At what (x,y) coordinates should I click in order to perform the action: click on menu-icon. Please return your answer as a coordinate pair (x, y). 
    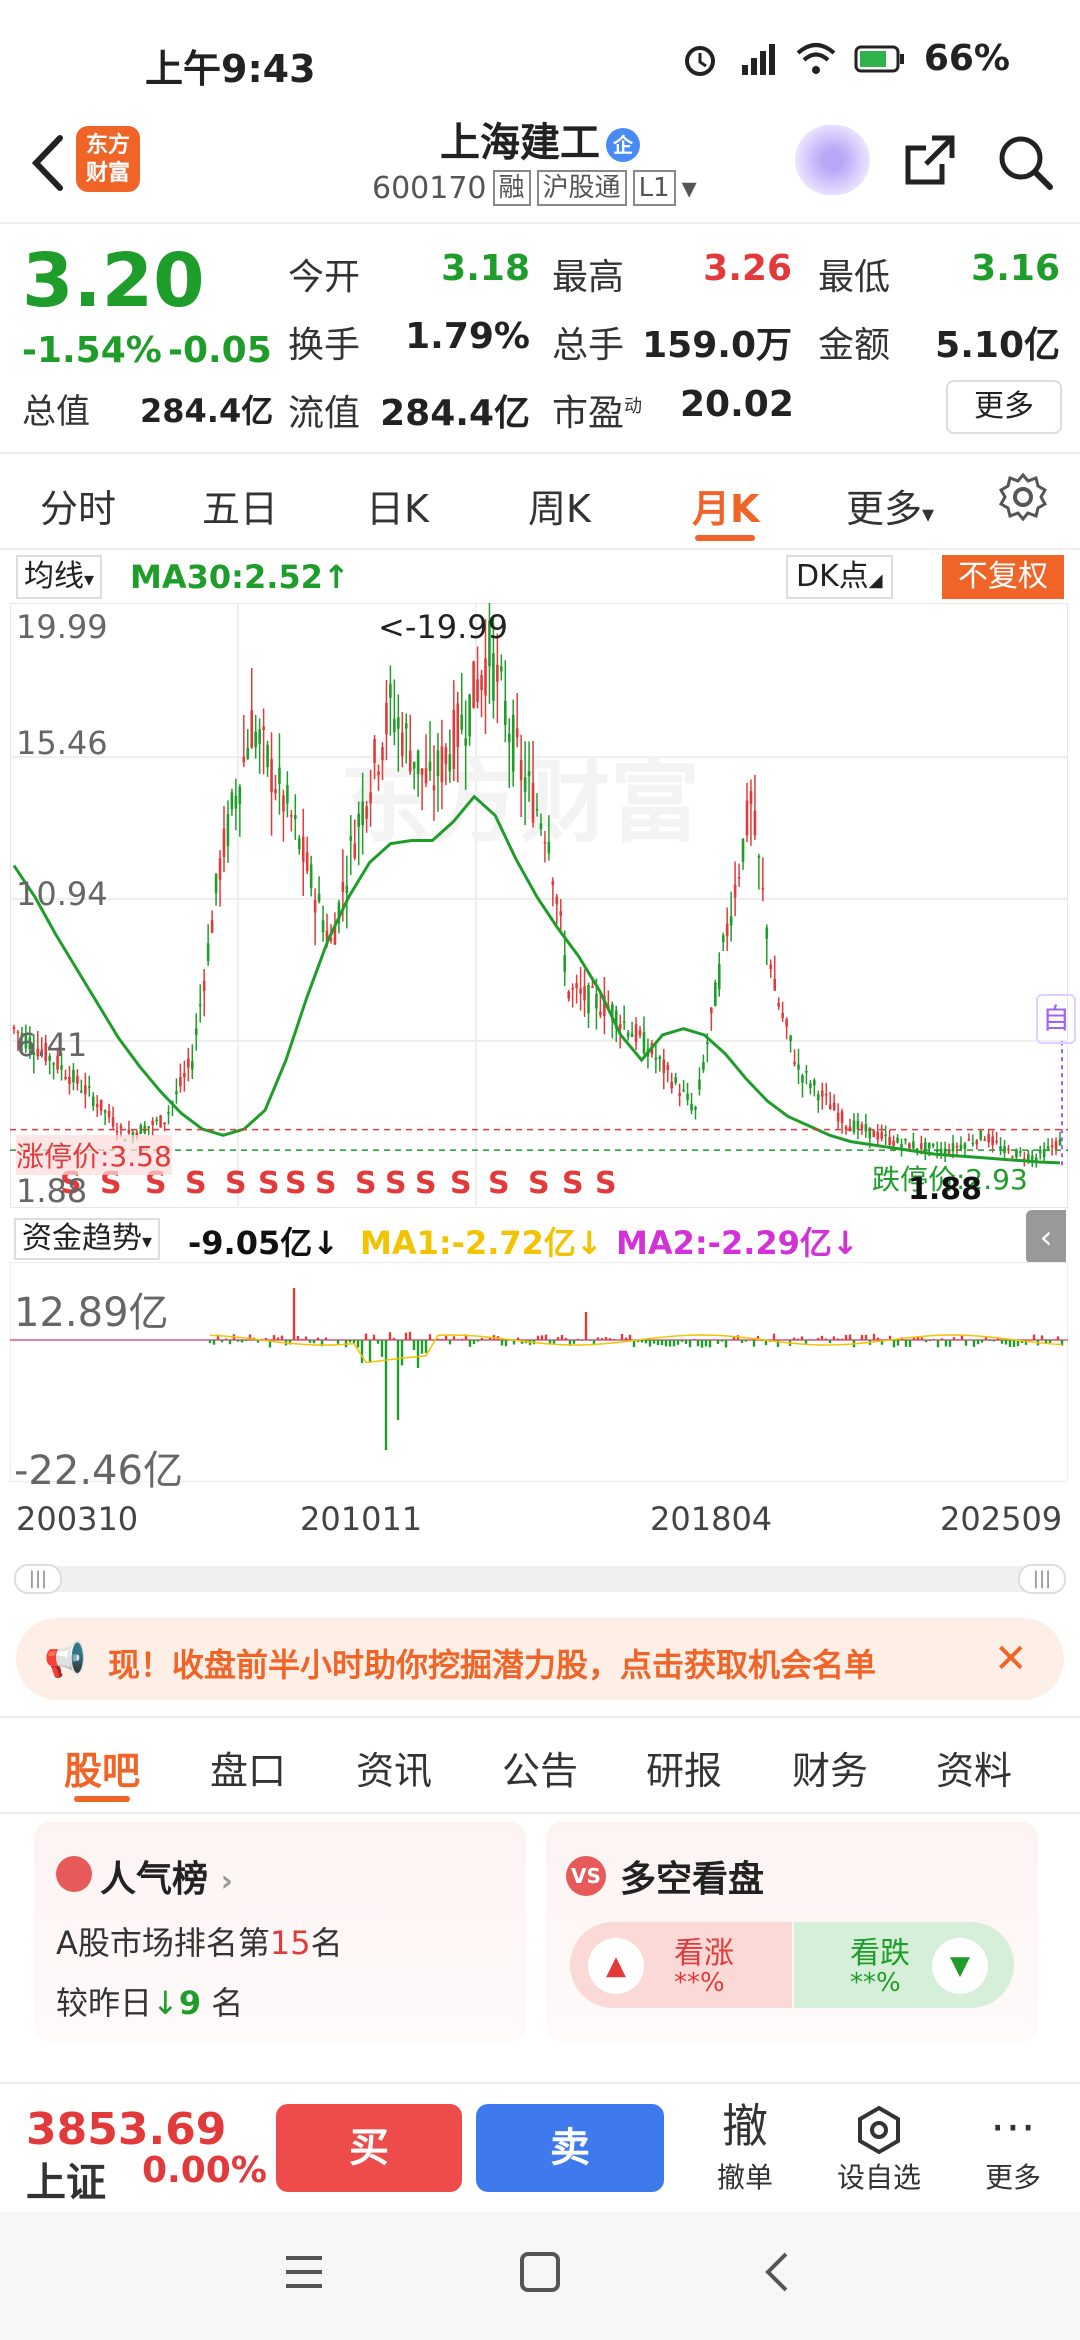
    Looking at the image, I should click on (304, 2272).